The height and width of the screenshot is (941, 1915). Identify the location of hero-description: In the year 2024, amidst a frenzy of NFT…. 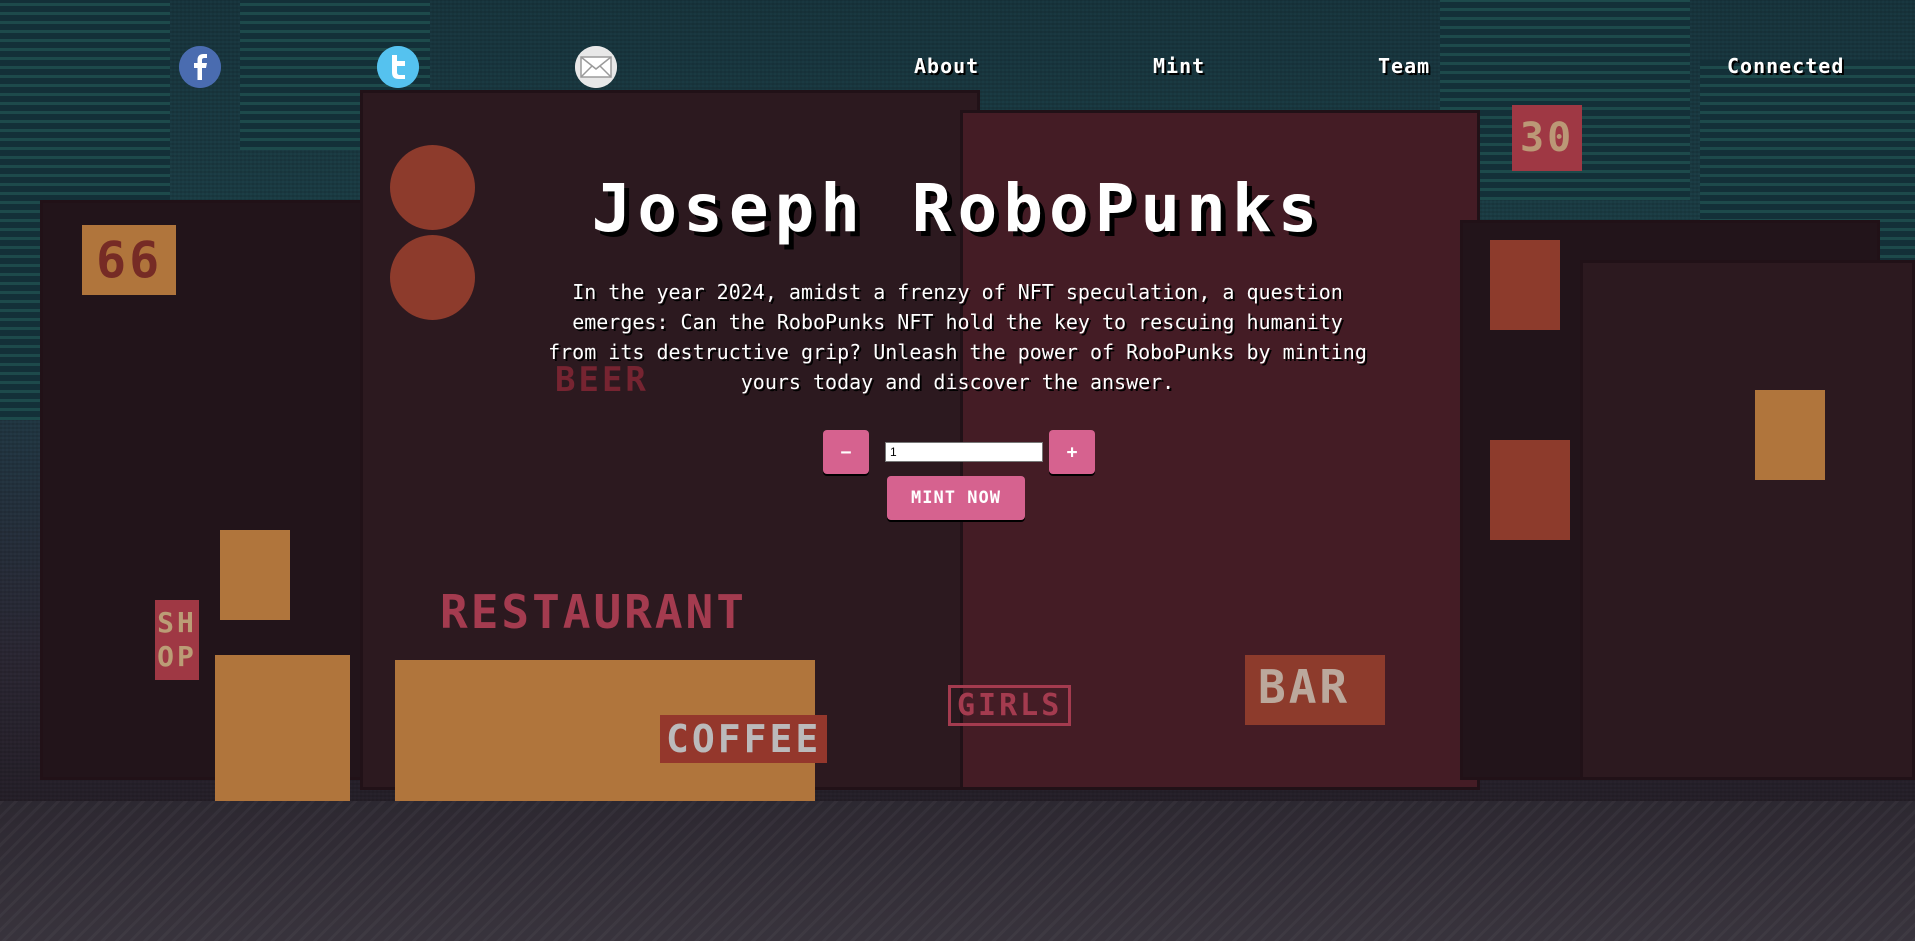
(957, 337).